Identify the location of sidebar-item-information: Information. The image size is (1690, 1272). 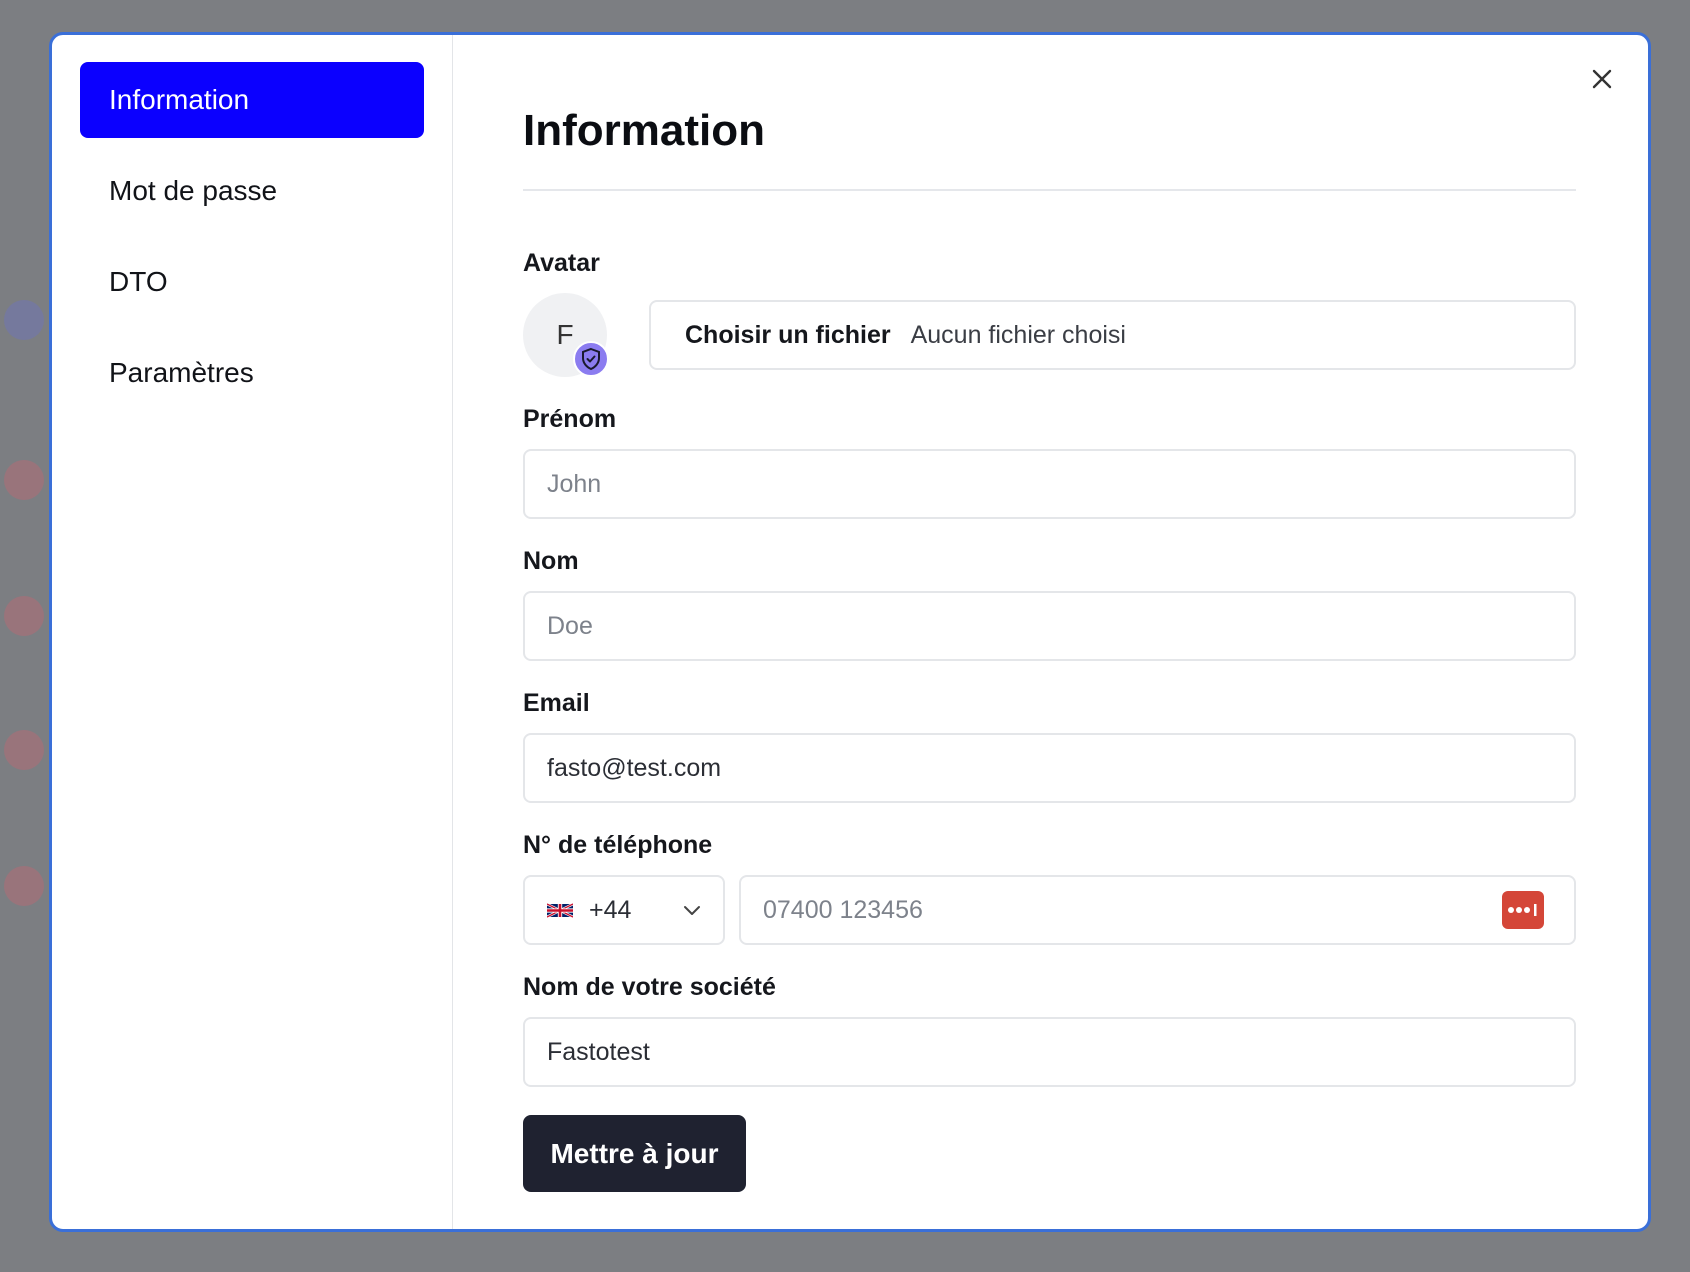
(252, 100).